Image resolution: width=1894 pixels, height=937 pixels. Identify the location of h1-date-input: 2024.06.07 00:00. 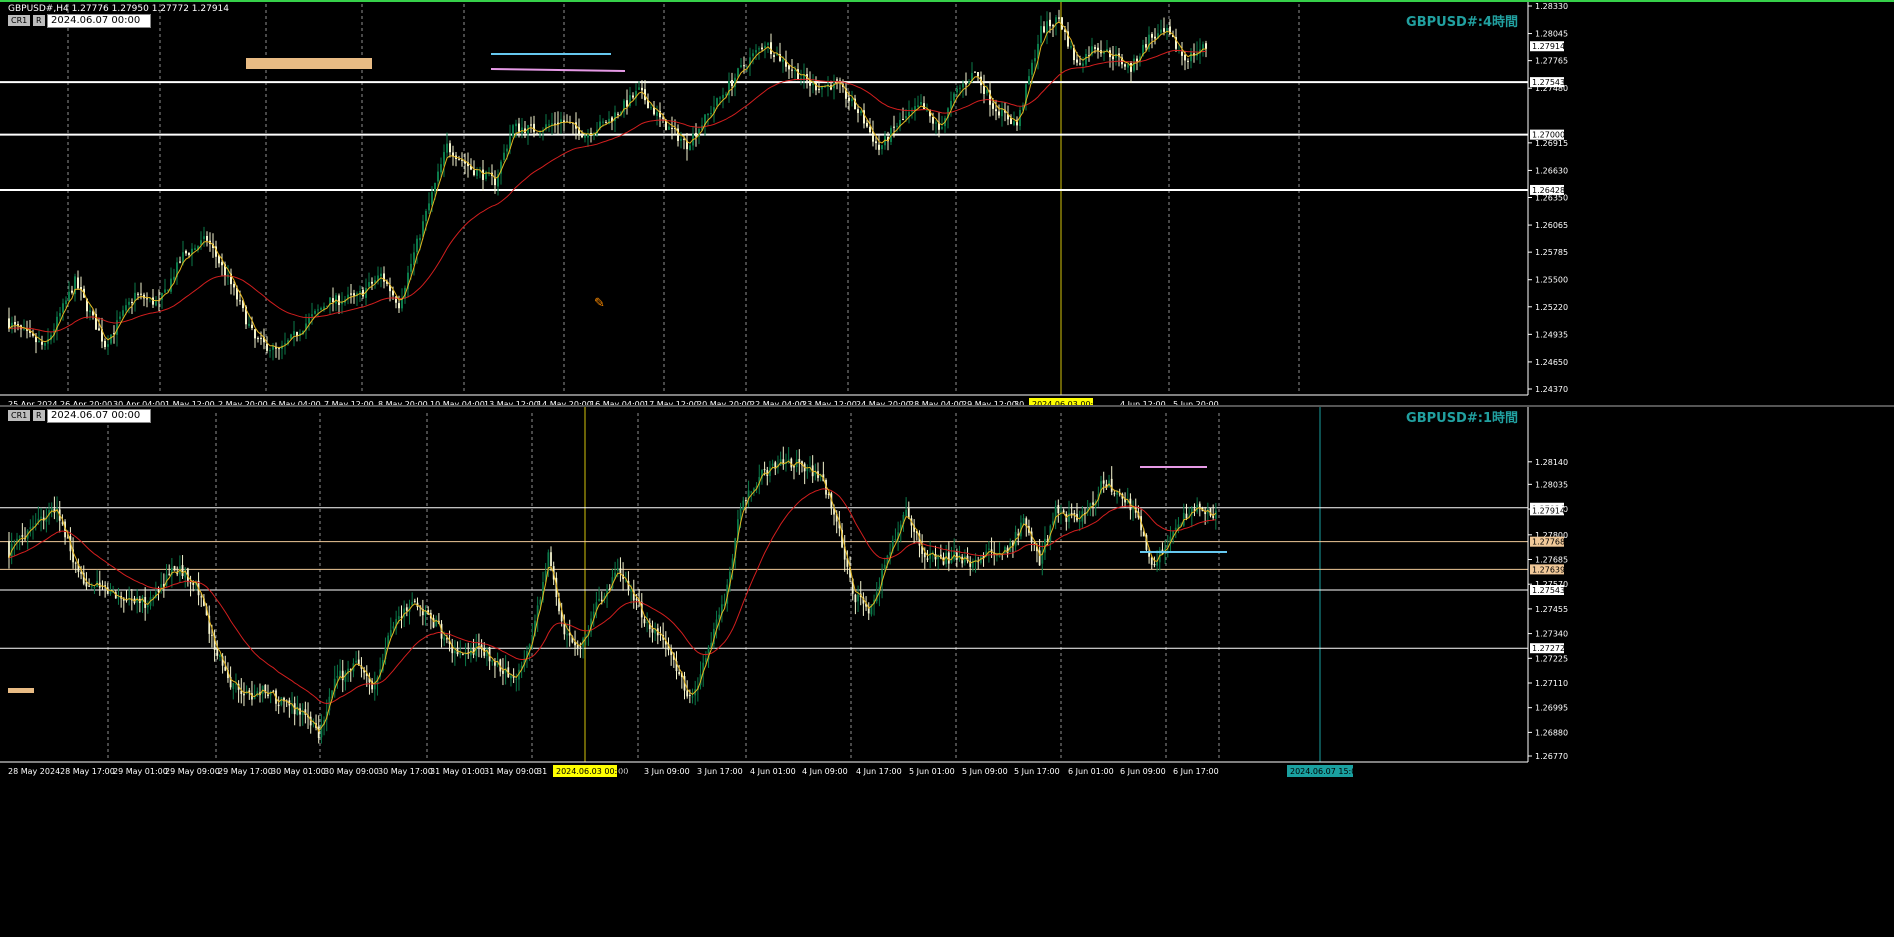
(99, 416).